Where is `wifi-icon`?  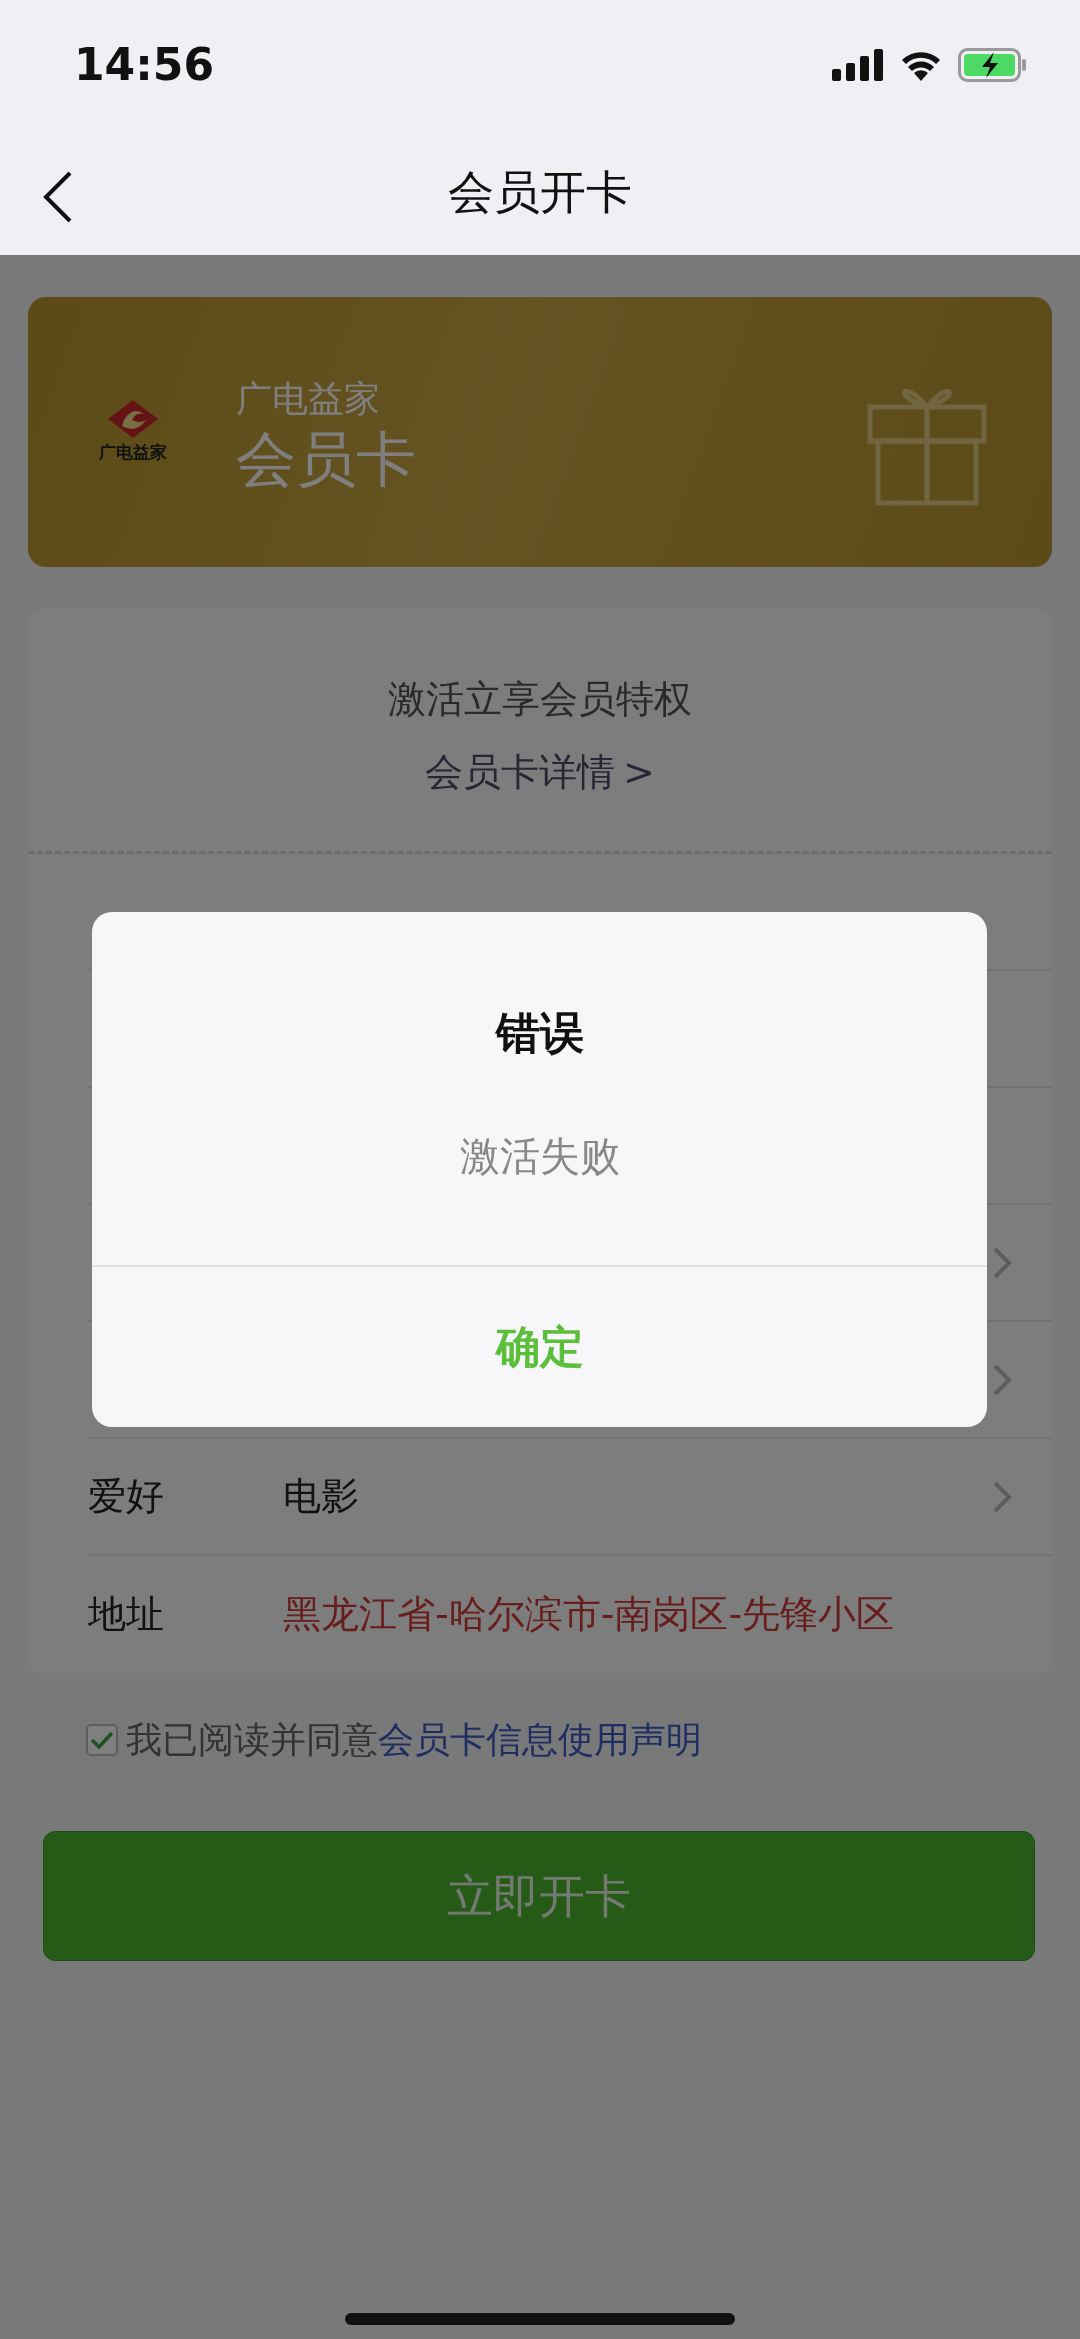
wifi-icon is located at coordinates (921, 65).